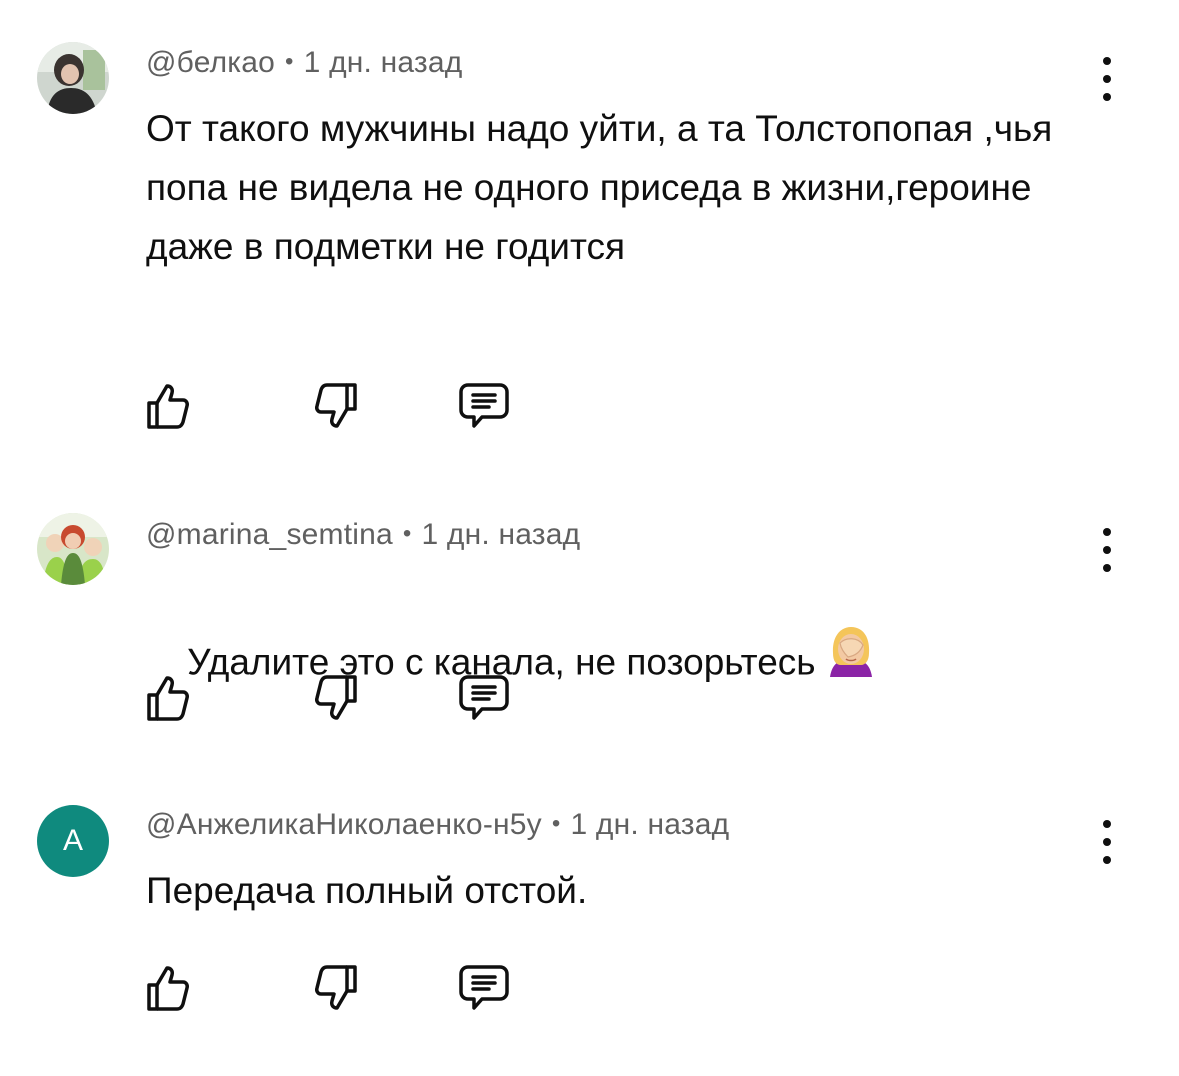  Describe the element at coordinates (344, 824) in the screenshot. I see `comment-author: @АнжеликаНиколаенко-н5у` at that location.